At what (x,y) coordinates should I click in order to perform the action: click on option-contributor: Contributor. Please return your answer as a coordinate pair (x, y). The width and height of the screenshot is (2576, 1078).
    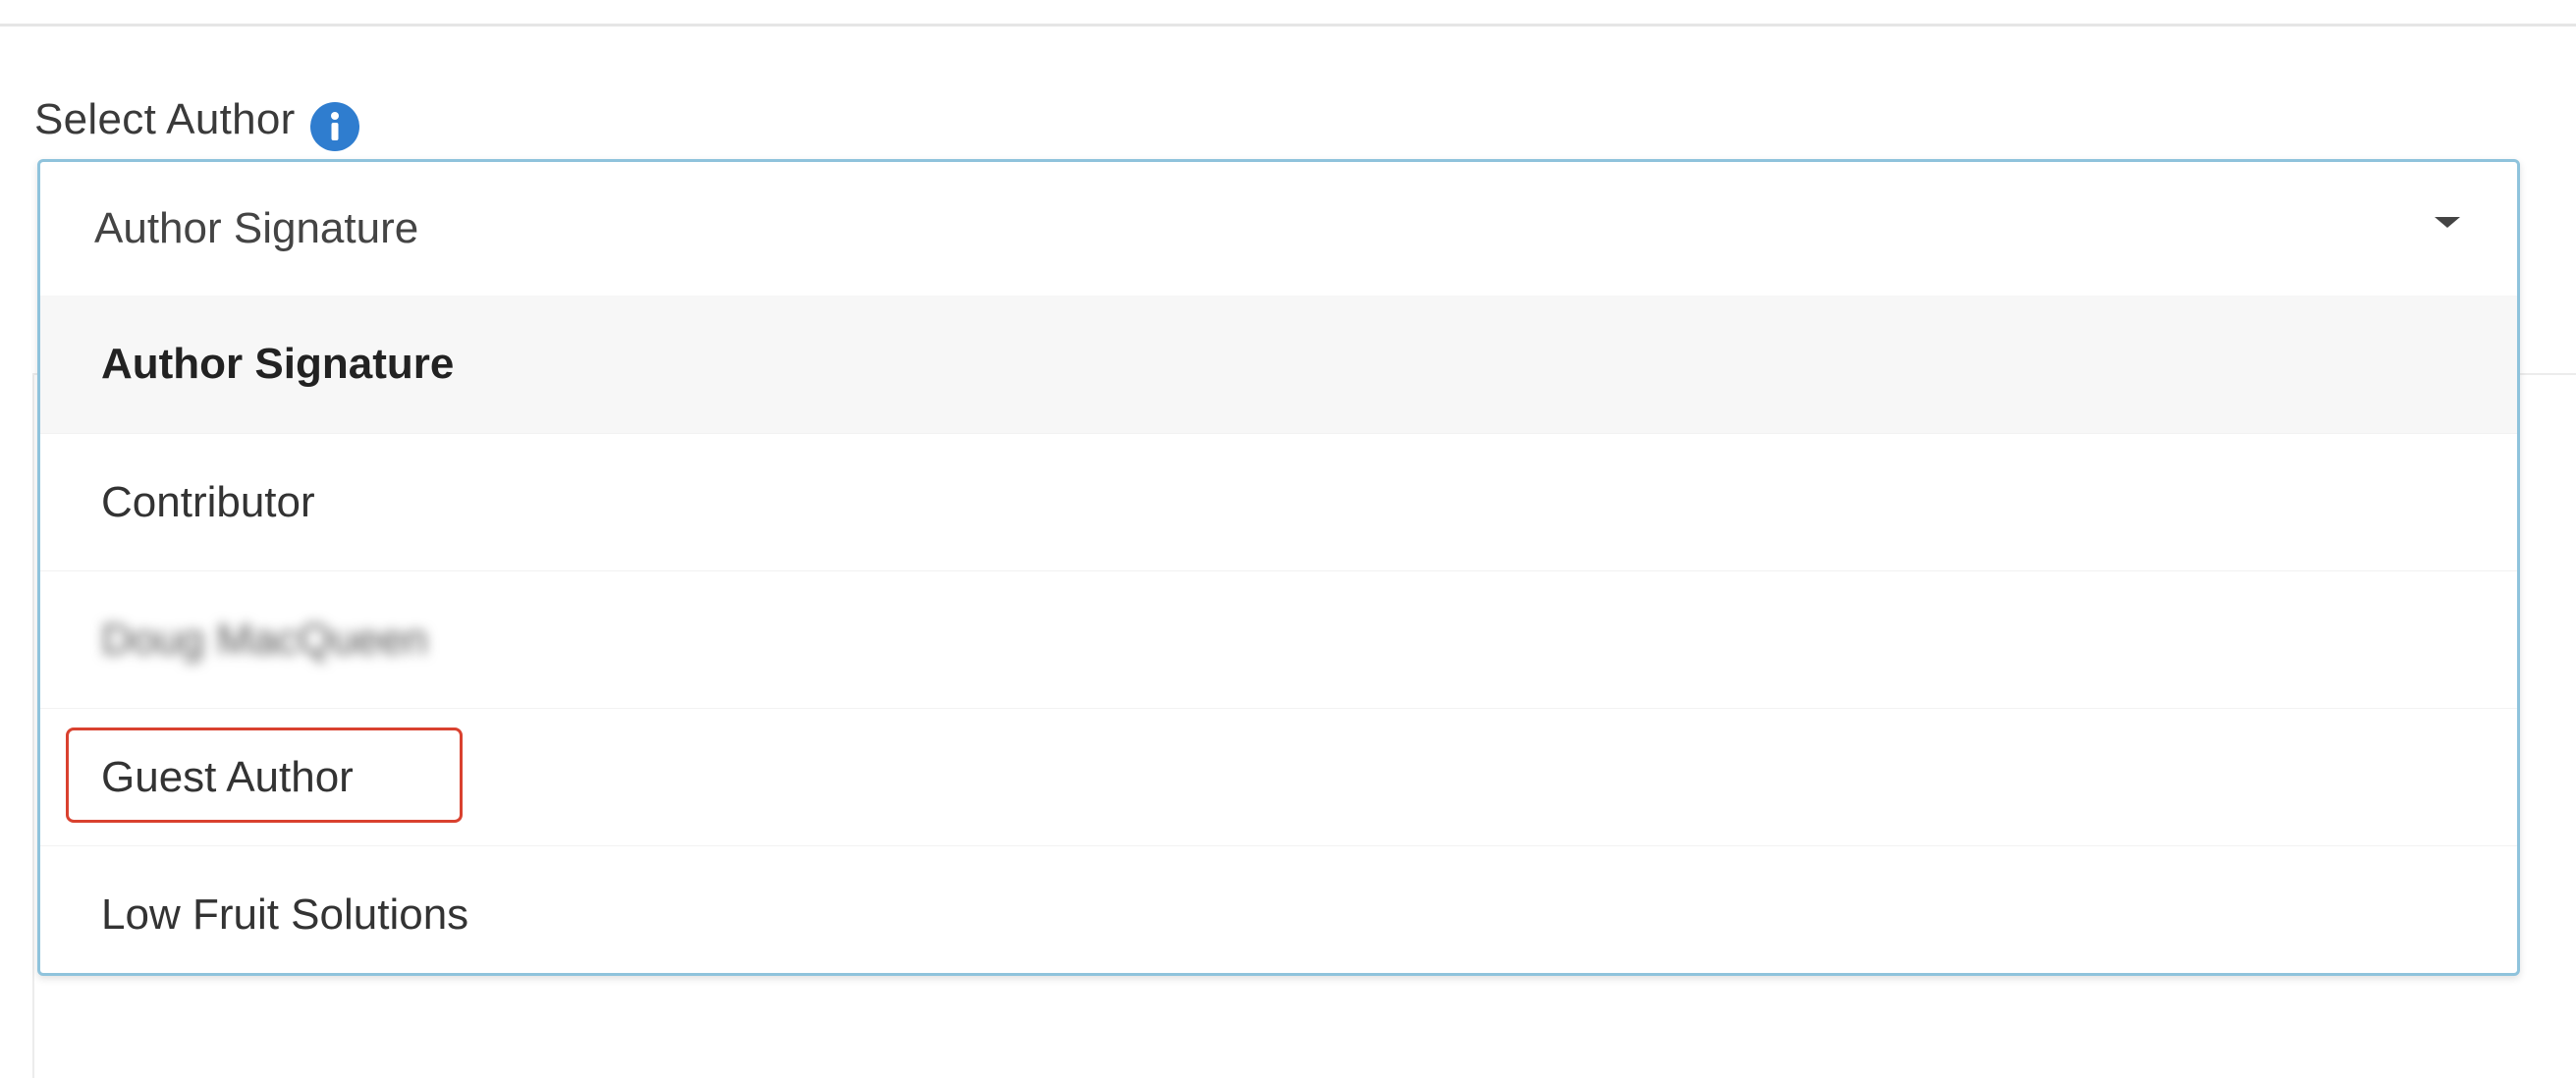
    Looking at the image, I should click on (1278, 502).